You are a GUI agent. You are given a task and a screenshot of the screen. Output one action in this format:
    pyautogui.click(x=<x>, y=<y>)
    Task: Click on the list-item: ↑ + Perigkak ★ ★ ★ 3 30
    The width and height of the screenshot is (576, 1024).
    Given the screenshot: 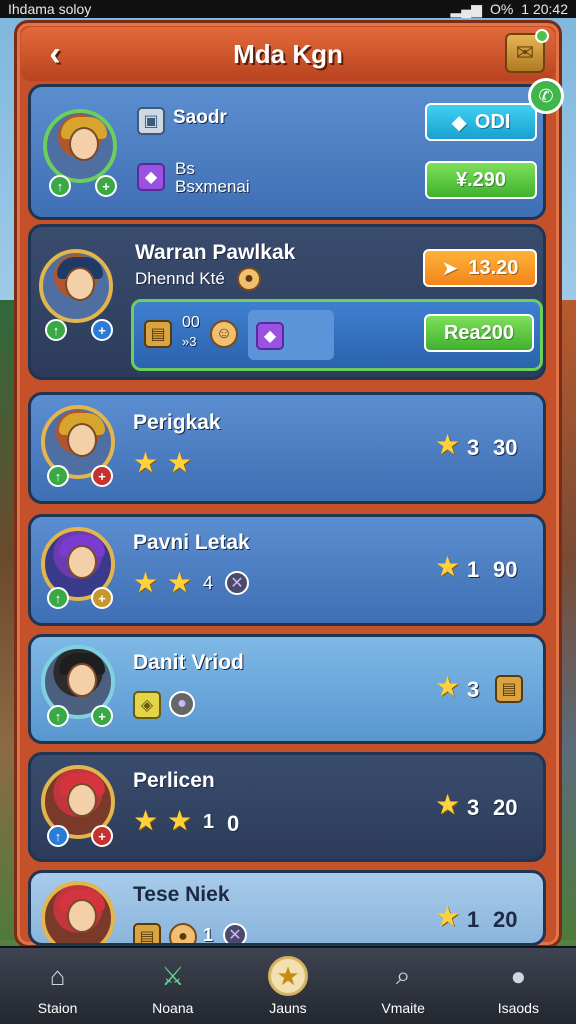 What is the action you would take?
    pyautogui.click(x=287, y=448)
    